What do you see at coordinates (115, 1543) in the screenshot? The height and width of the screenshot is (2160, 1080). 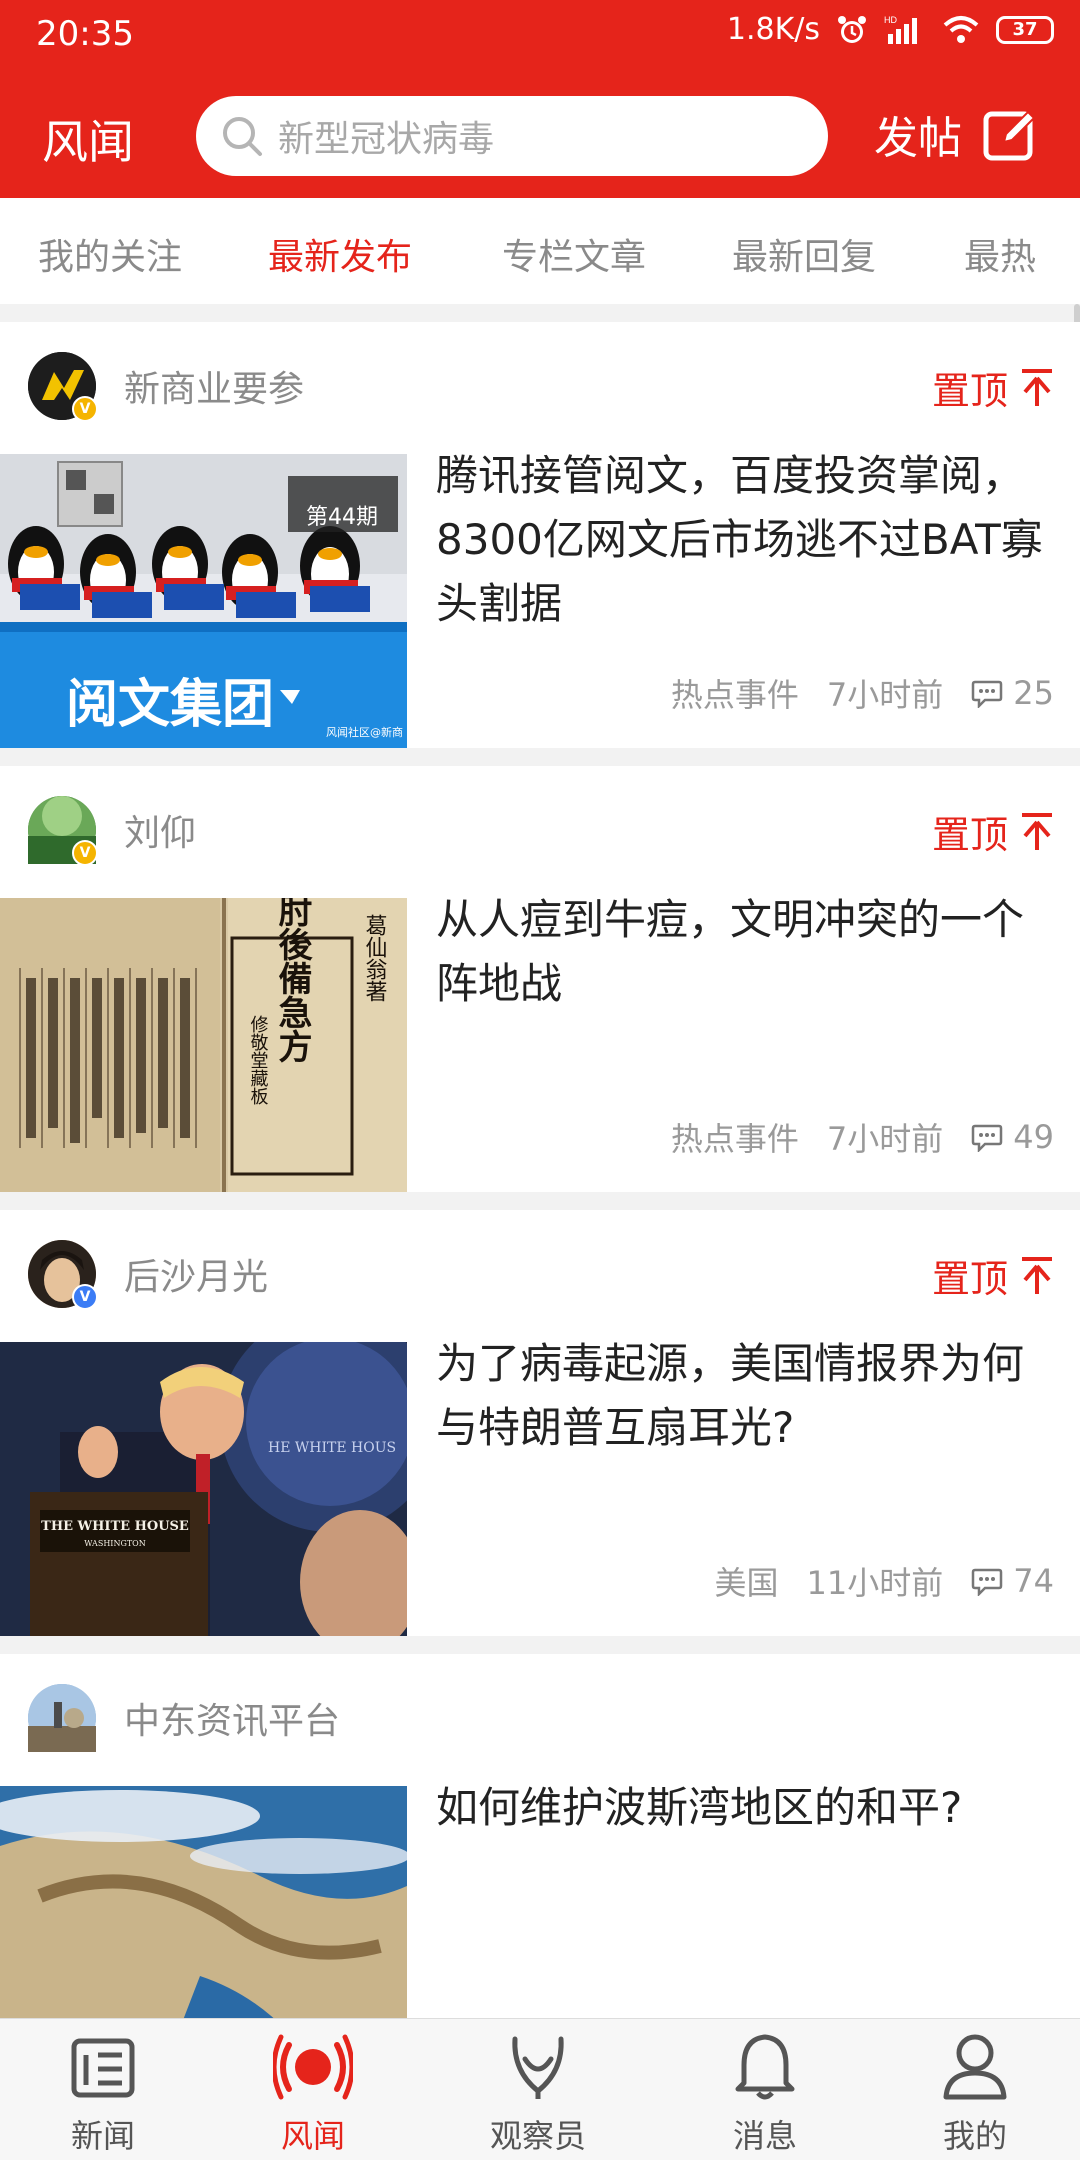 I see `image-subcaption: WASHINGTON` at bounding box center [115, 1543].